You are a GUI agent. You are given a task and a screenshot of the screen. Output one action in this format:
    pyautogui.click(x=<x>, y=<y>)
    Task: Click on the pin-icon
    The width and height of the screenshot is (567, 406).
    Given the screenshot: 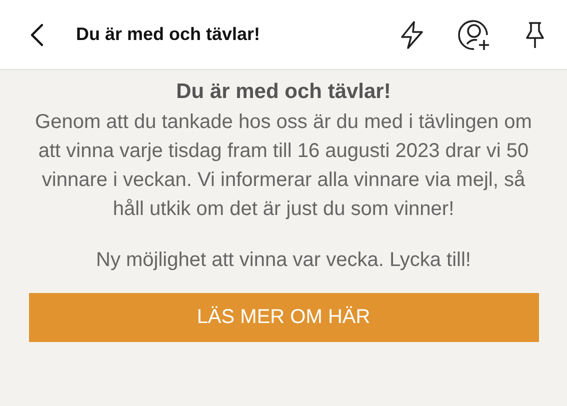 What is the action you would take?
    pyautogui.click(x=535, y=35)
    